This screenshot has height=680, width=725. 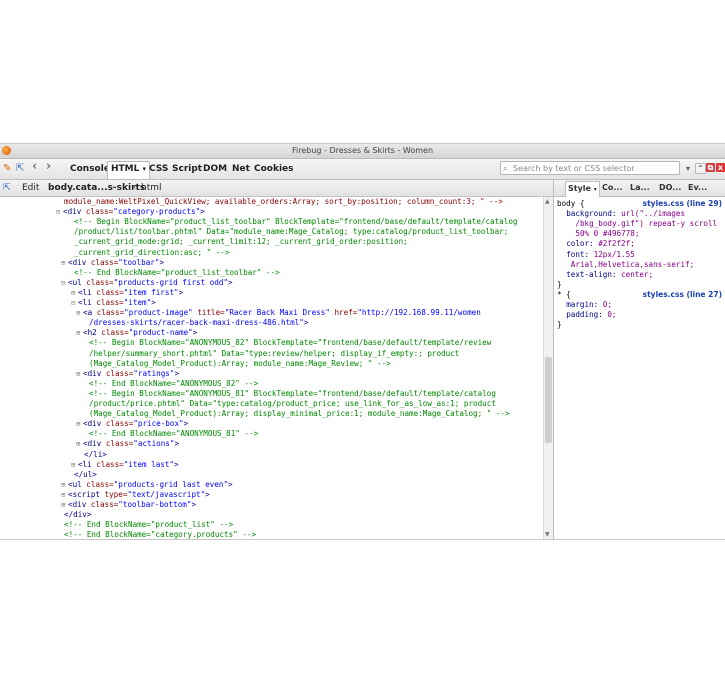 What do you see at coordinates (7, 188) in the screenshot?
I see `inspect-element-icon: ⇱` at bounding box center [7, 188].